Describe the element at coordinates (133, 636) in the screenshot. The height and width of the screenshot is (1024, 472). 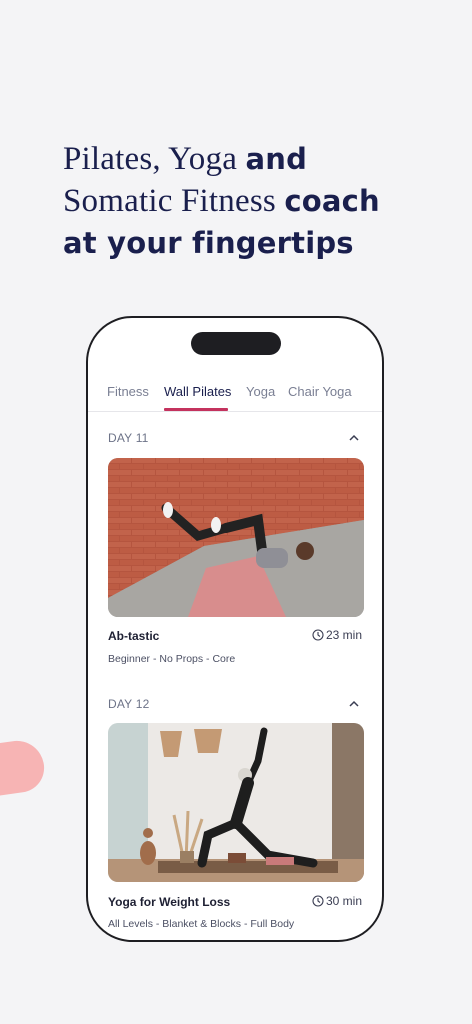
I see `workout-title: Ab-tastic` at that location.